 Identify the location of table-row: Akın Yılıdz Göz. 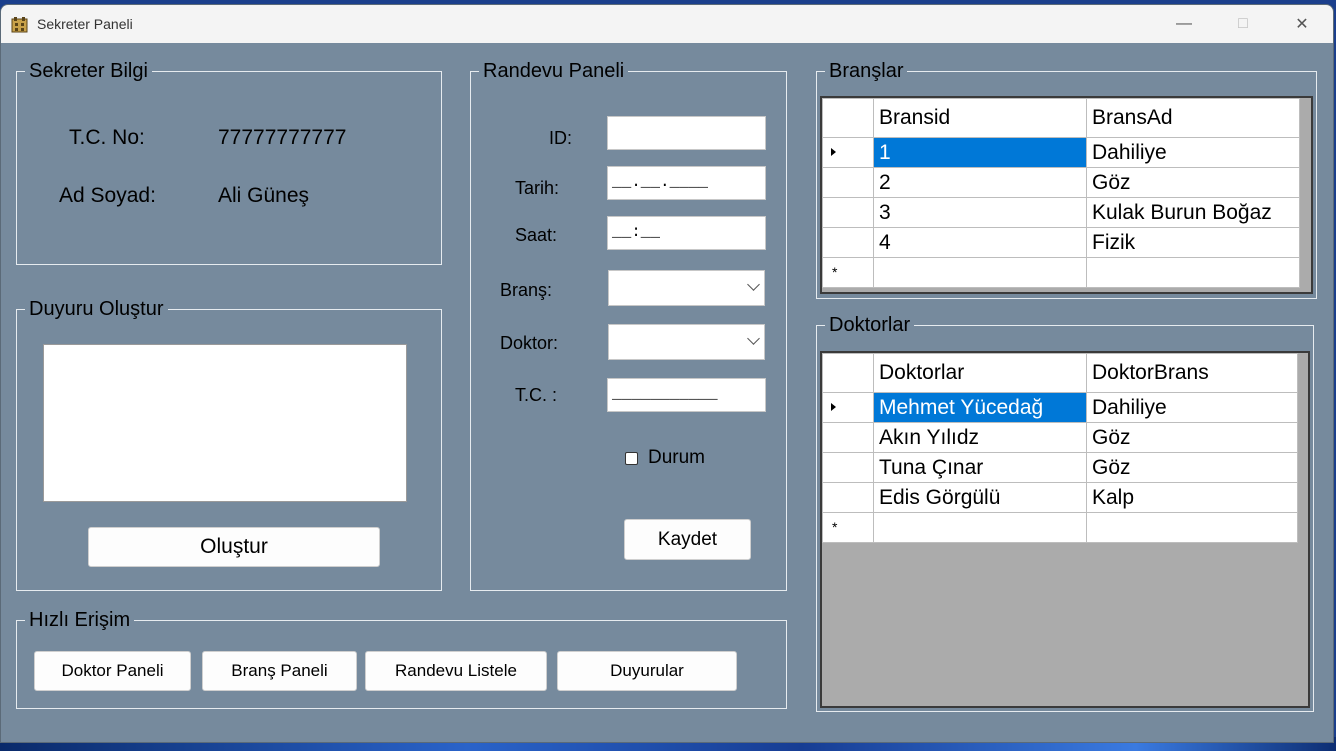
(1060, 437).